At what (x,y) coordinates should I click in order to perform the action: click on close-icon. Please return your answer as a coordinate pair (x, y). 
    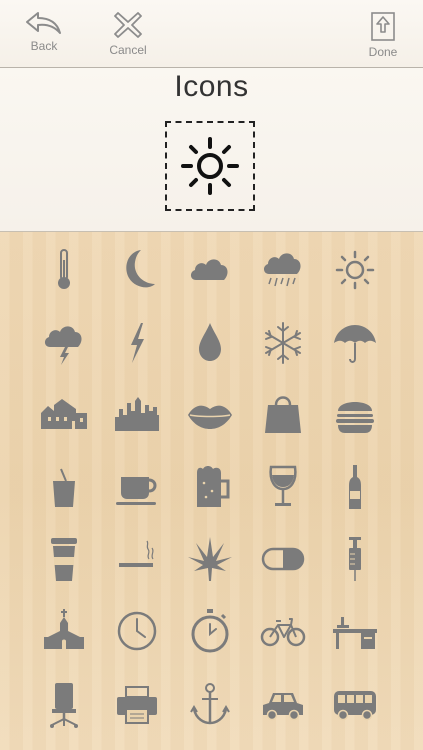
    Looking at the image, I should click on (128, 25).